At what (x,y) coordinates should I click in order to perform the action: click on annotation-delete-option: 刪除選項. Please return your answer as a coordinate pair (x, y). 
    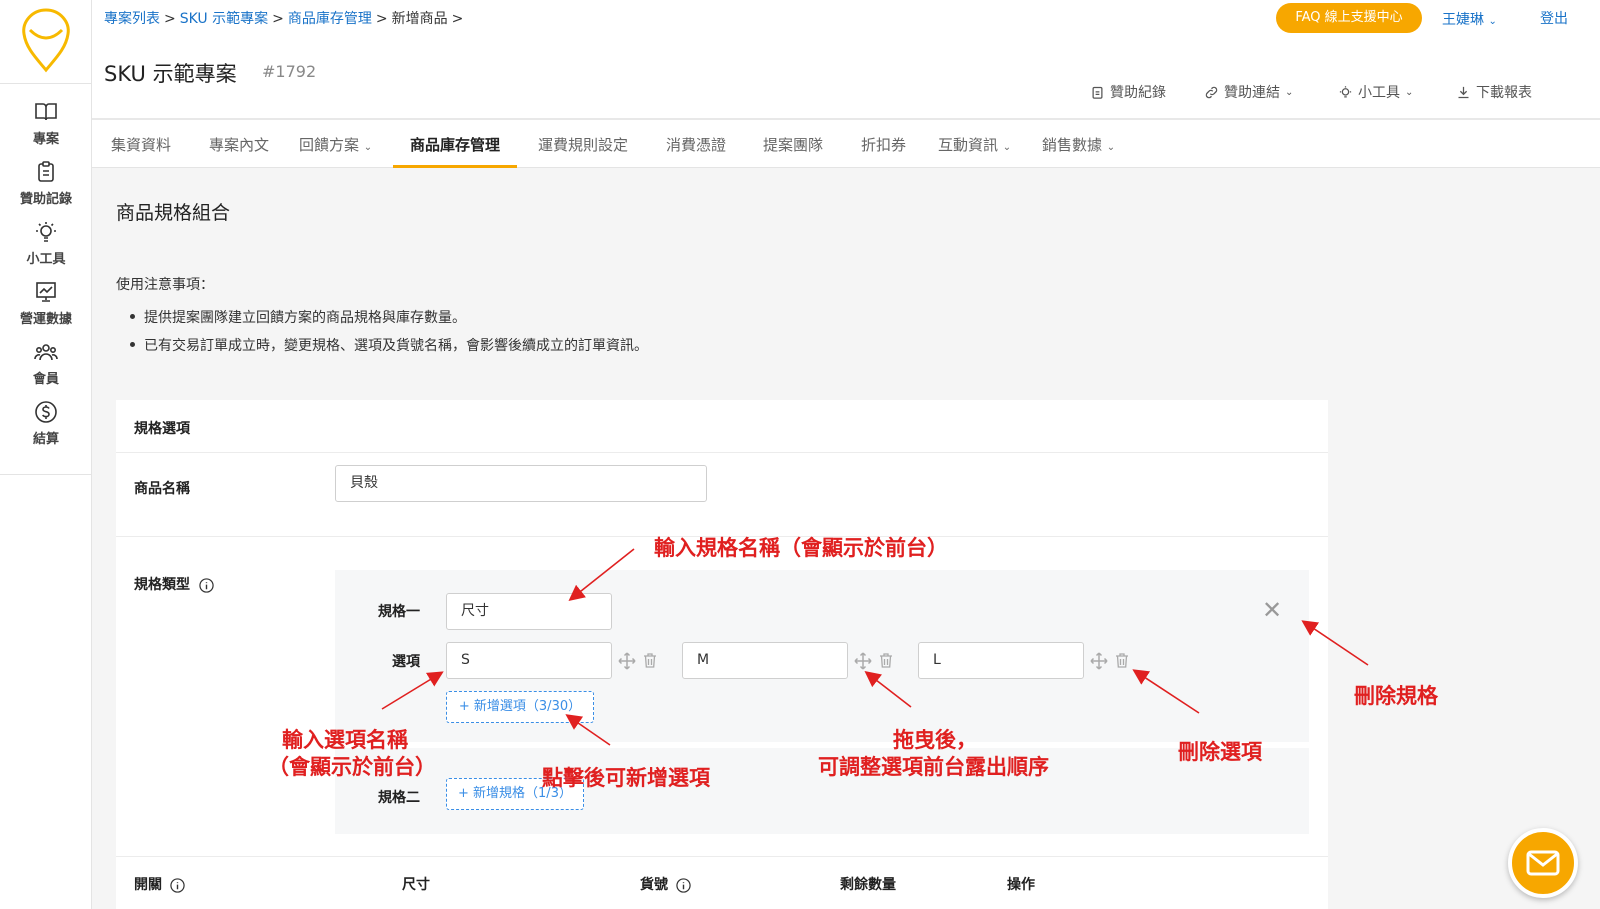
    Looking at the image, I should click on (1220, 752).